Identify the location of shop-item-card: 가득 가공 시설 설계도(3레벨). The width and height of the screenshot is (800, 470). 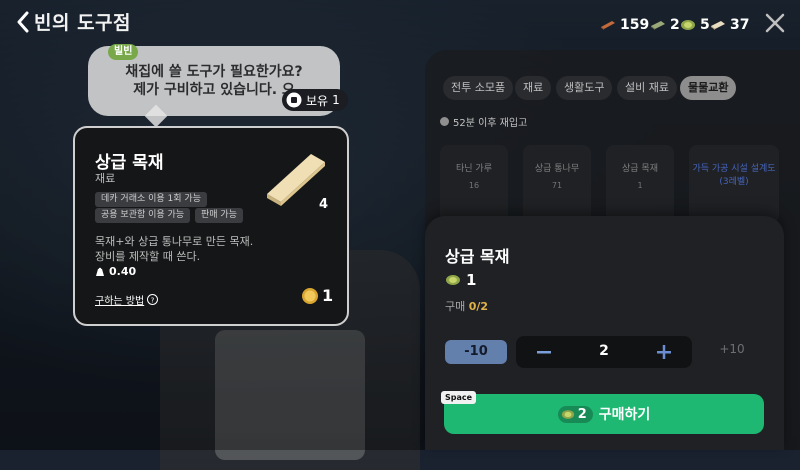
(734, 184).